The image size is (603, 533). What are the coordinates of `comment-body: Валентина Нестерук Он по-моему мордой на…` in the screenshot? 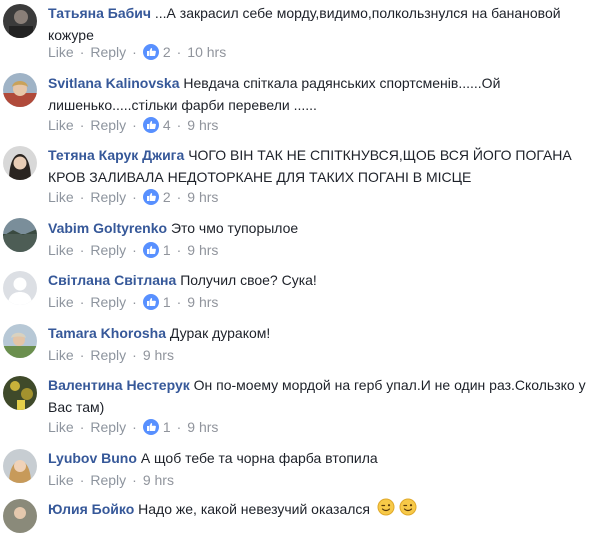 It's located at (321, 396).